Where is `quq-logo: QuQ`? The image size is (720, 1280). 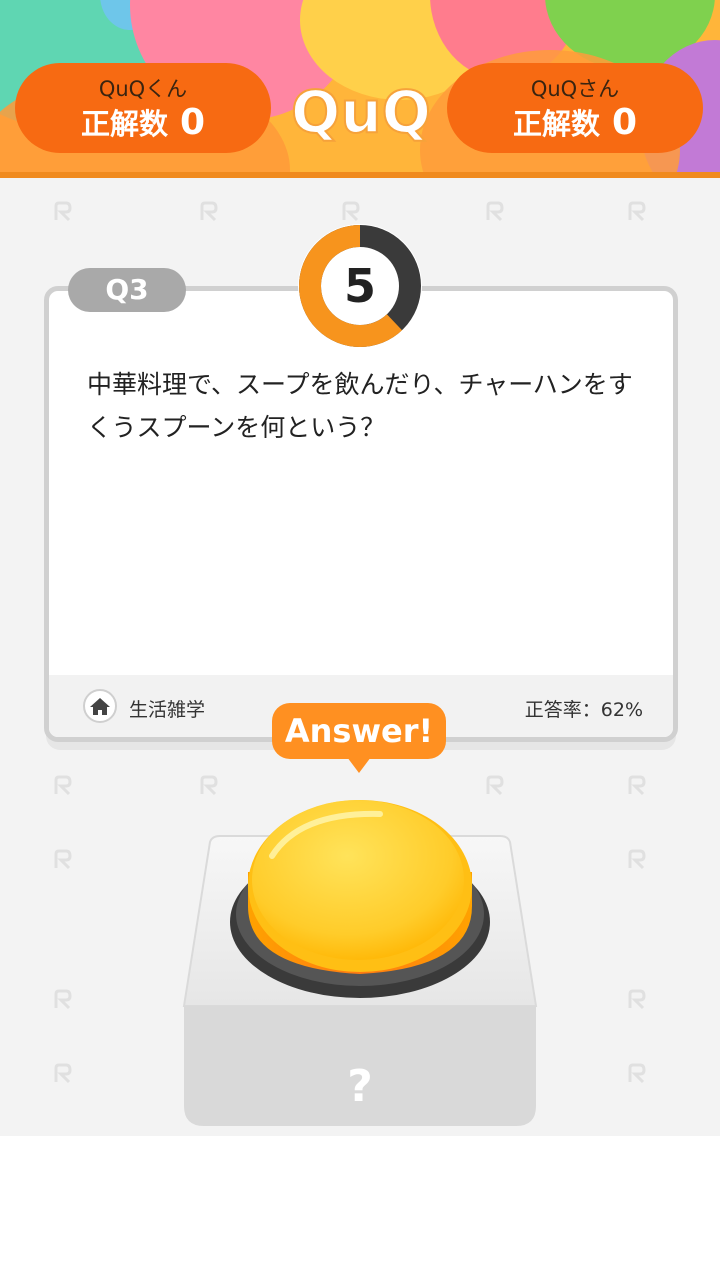
quq-logo: QuQ is located at coordinates (361, 109).